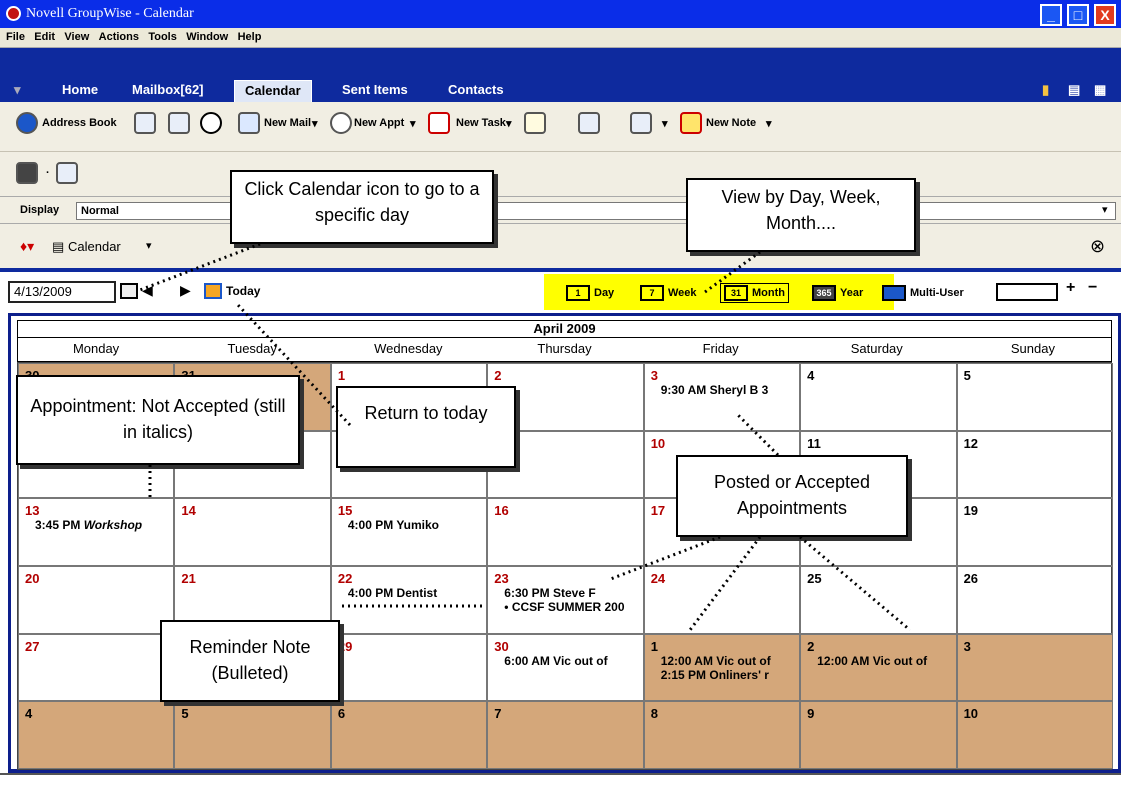 The image size is (1121, 791). Describe the element at coordinates (664, 558) in the screenshot. I see `arrow-to-steve` at that location.